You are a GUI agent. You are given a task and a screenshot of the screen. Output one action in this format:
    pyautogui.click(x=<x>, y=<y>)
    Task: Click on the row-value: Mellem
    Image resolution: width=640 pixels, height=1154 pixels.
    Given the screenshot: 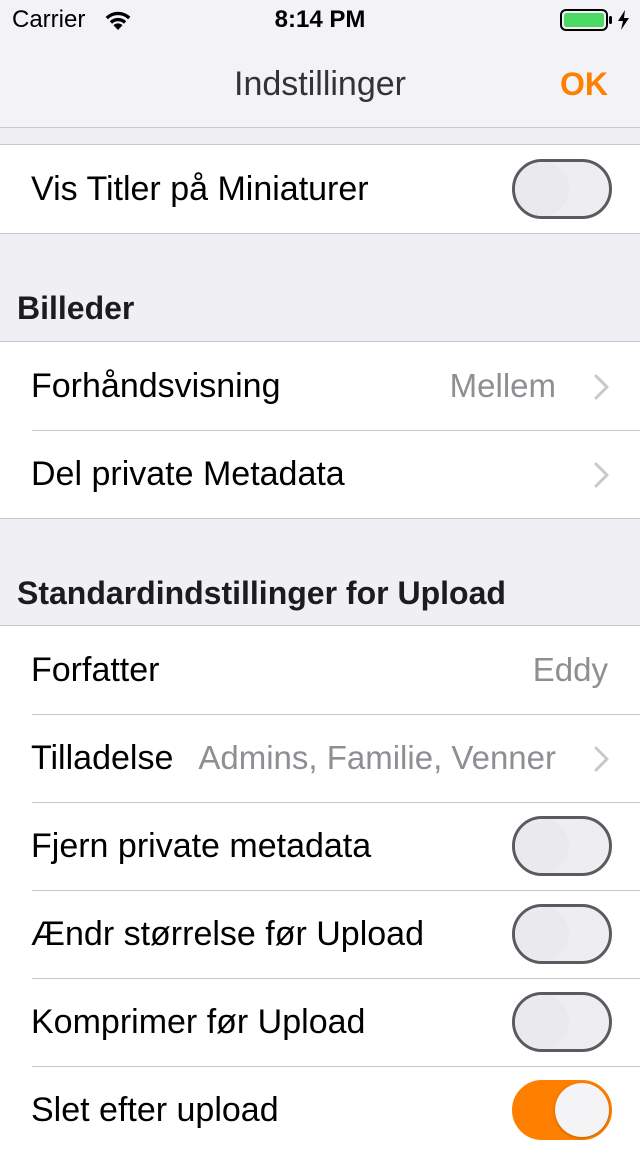 What is the action you would take?
    pyautogui.click(x=502, y=385)
    